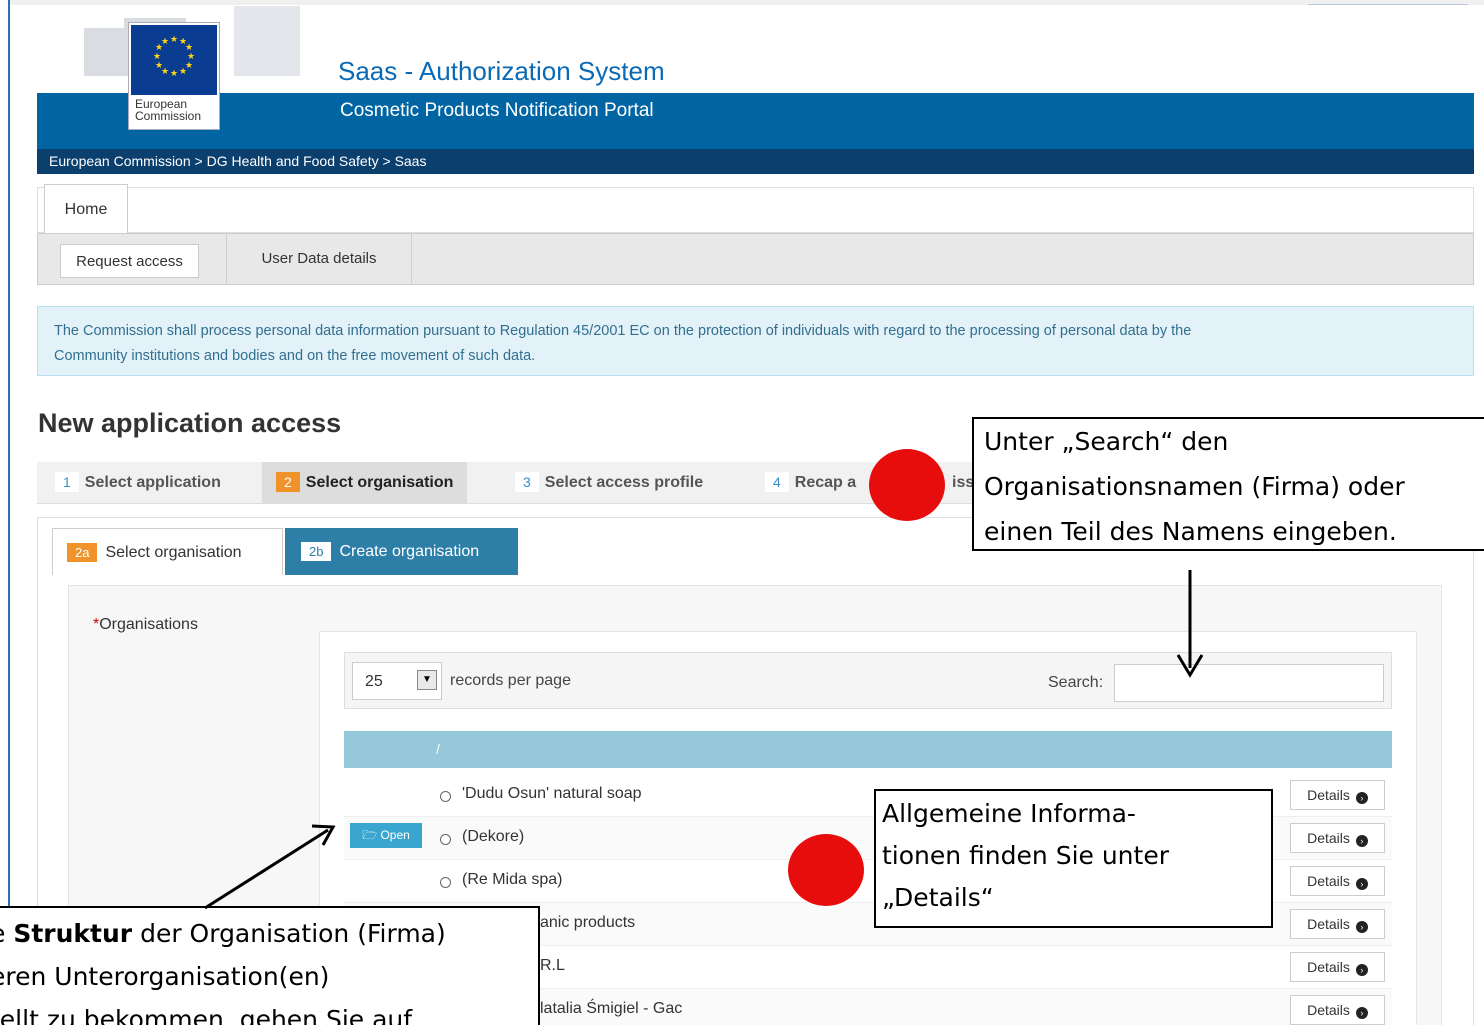 The width and height of the screenshot is (1484, 1025). What do you see at coordinates (747, 2) in the screenshot?
I see `top-strip` at bounding box center [747, 2].